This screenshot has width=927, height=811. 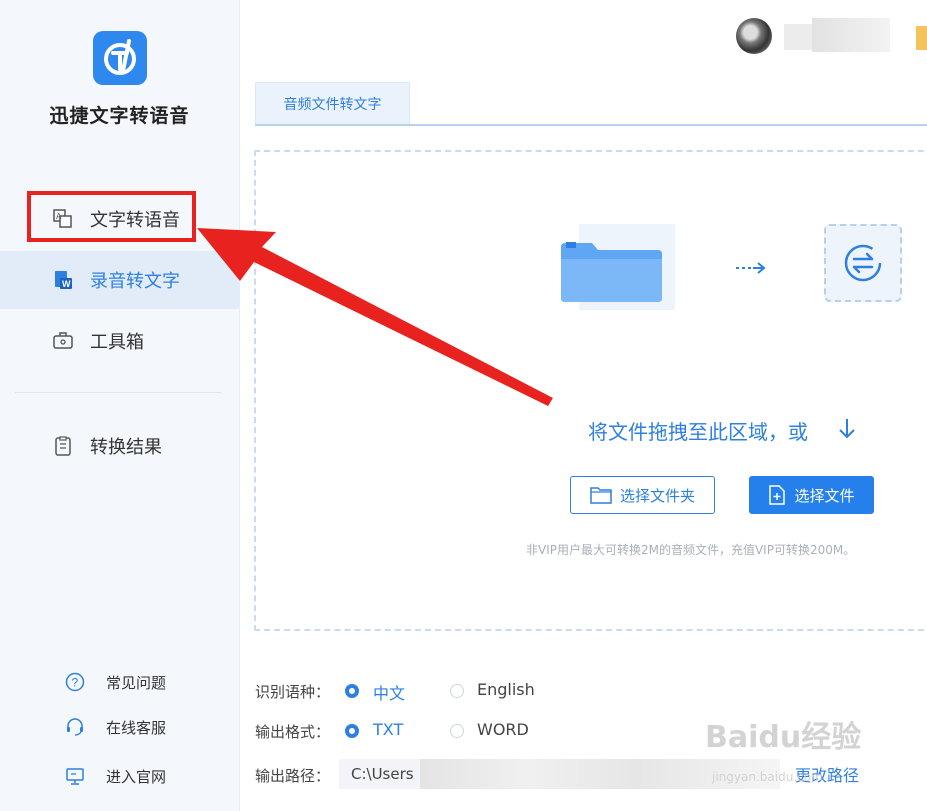 I want to click on select-folder-button: 选择文件夹, so click(x=642, y=495).